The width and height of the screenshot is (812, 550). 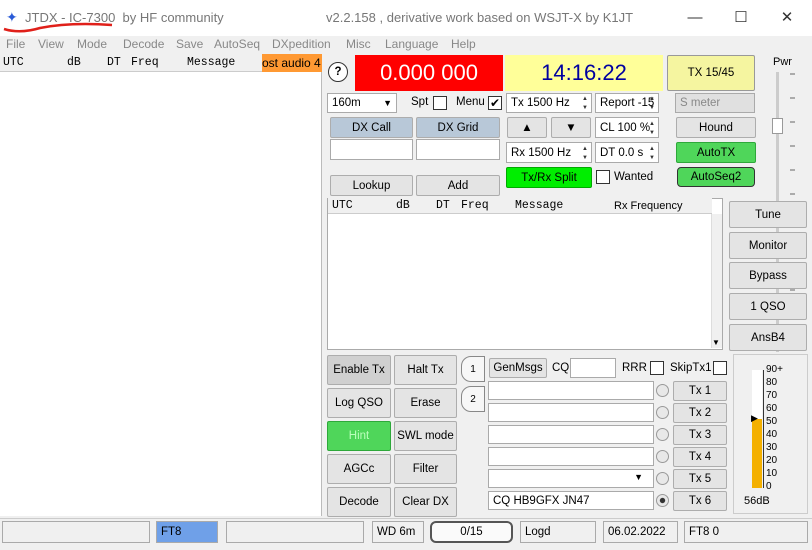 I want to click on tx4-radio, so click(x=662, y=456).